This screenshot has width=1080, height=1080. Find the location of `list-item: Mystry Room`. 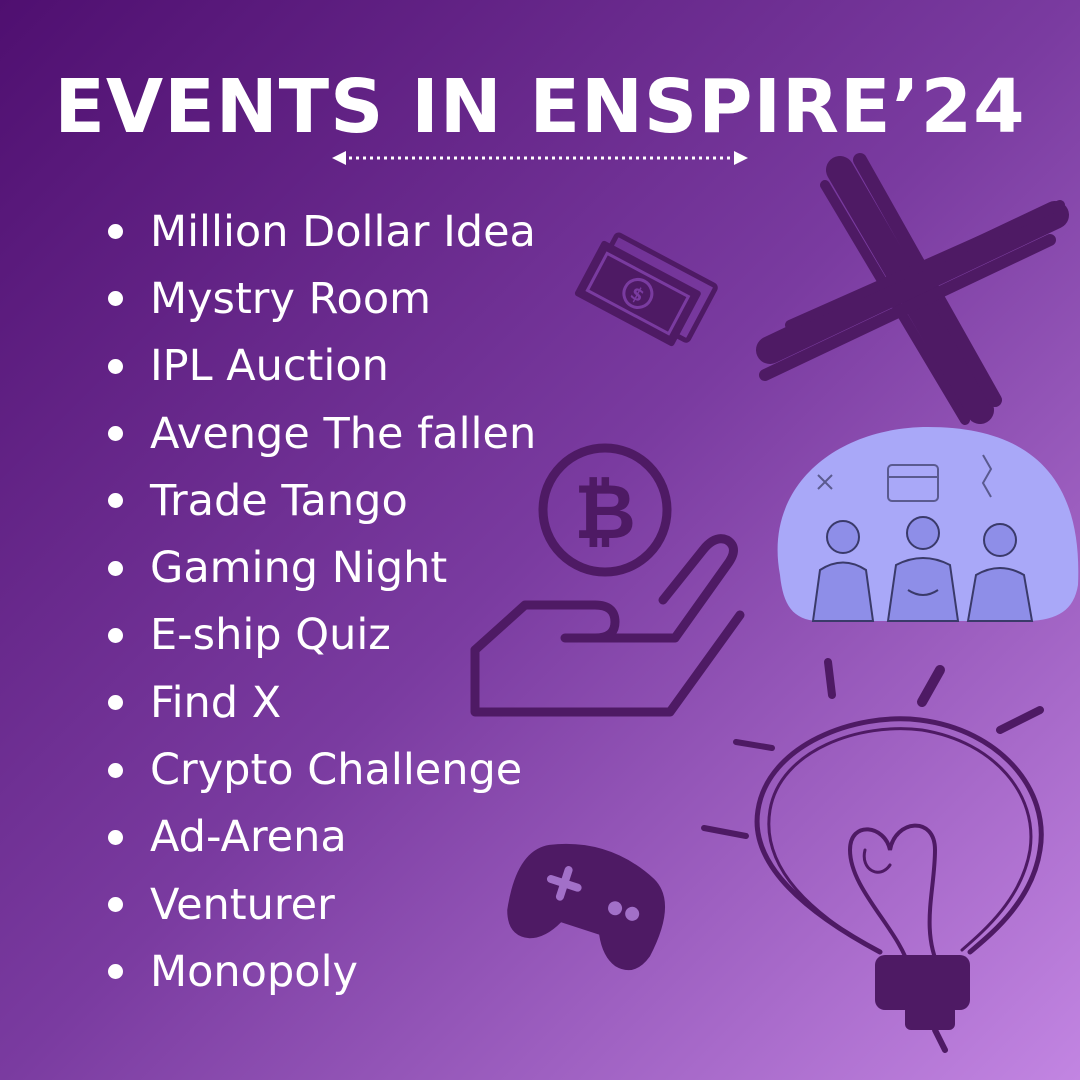

list-item: Mystry Room is located at coordinates (322, 298).